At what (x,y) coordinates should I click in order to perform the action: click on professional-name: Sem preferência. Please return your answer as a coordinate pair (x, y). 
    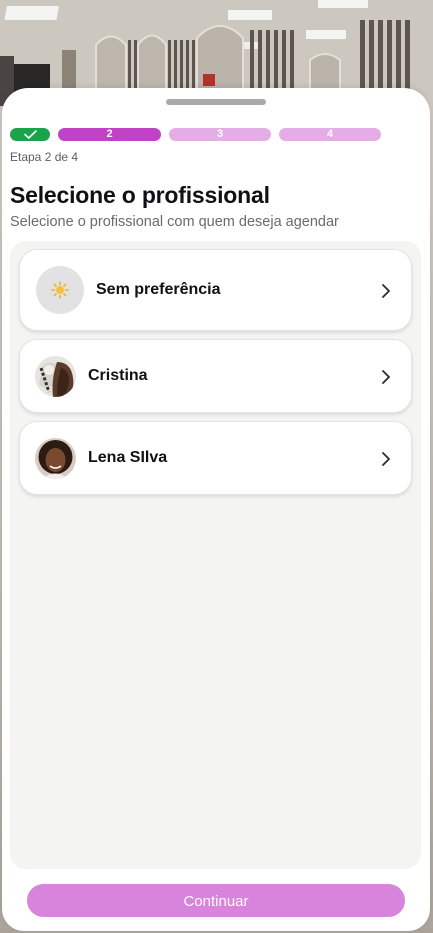
    Looking at the image, I should click on (158, 289).